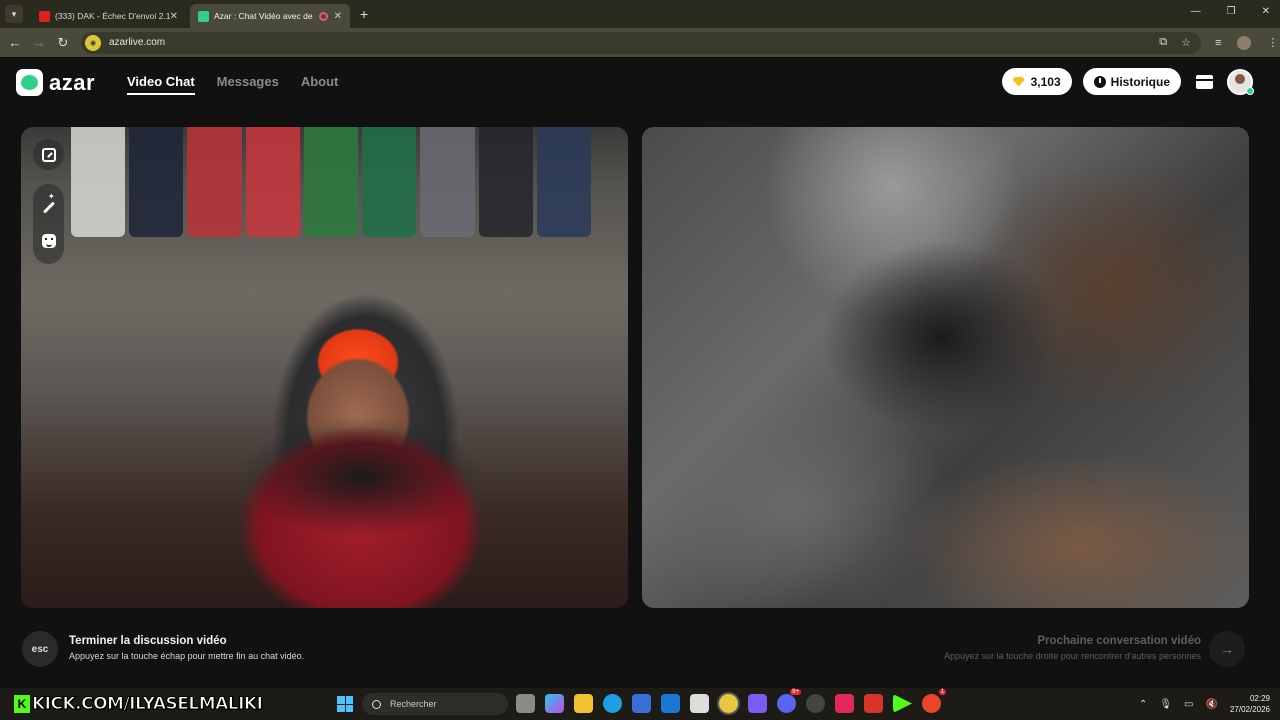 The width and height of the screenshot is (1280, 720). Describe the element at coordinates (44, 16) in the screenshot. I see `youtube-icon` at that location.